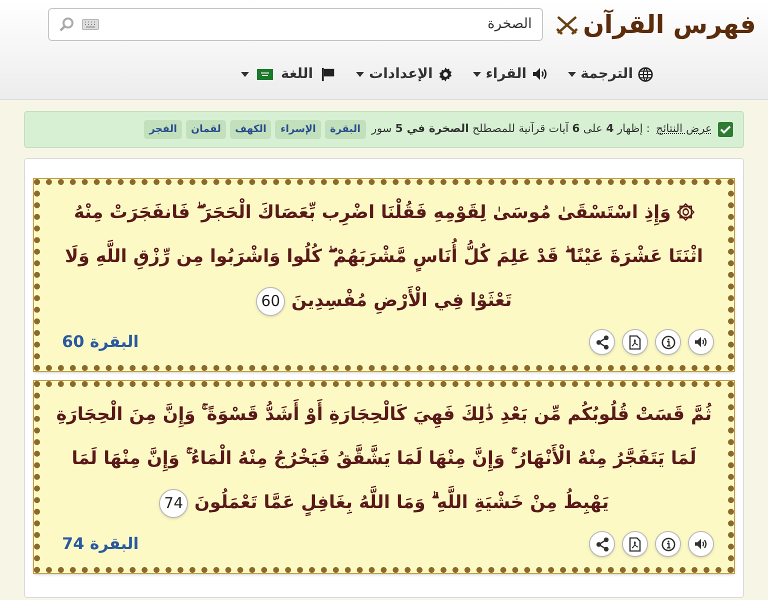 This screenshot has width=768, height=600. Describe the element at coordinates (669, 25) in the screenshot. I see `site-logo: فهرس القرآن` at that location.